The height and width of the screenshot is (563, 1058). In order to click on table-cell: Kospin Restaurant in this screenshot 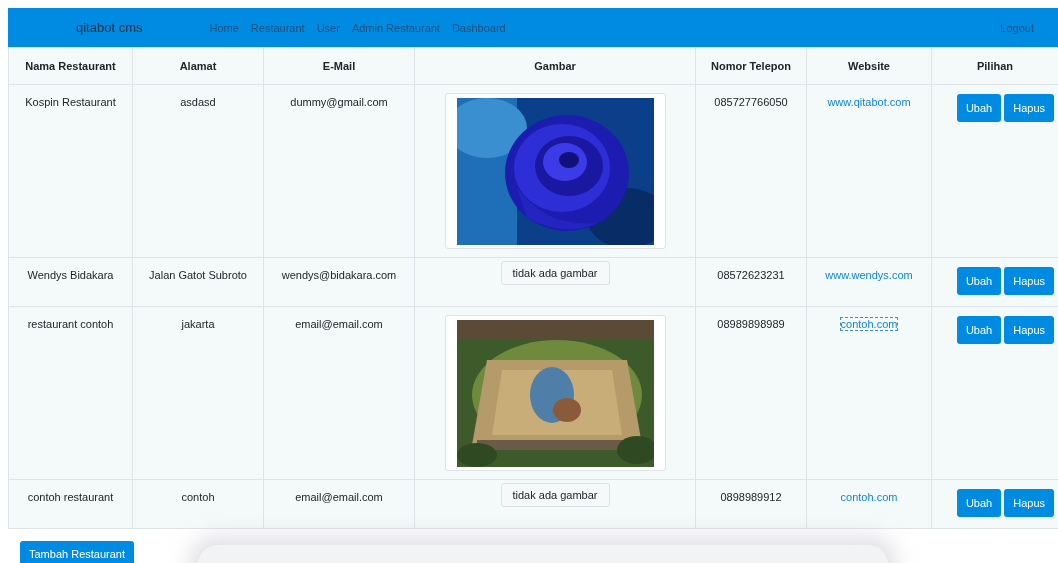, I will do `click(70, 102)`.